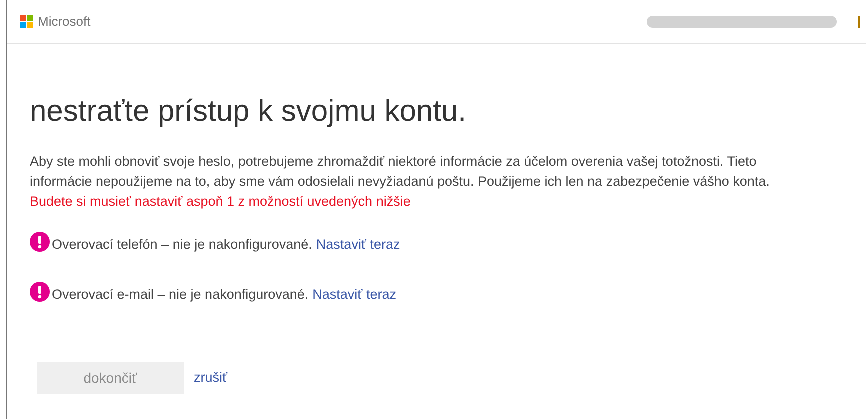  What do you see at coordinates (64, 21) in the screenshot?
I see `brand-name: Microsoft` at bounding box center [64, 21].